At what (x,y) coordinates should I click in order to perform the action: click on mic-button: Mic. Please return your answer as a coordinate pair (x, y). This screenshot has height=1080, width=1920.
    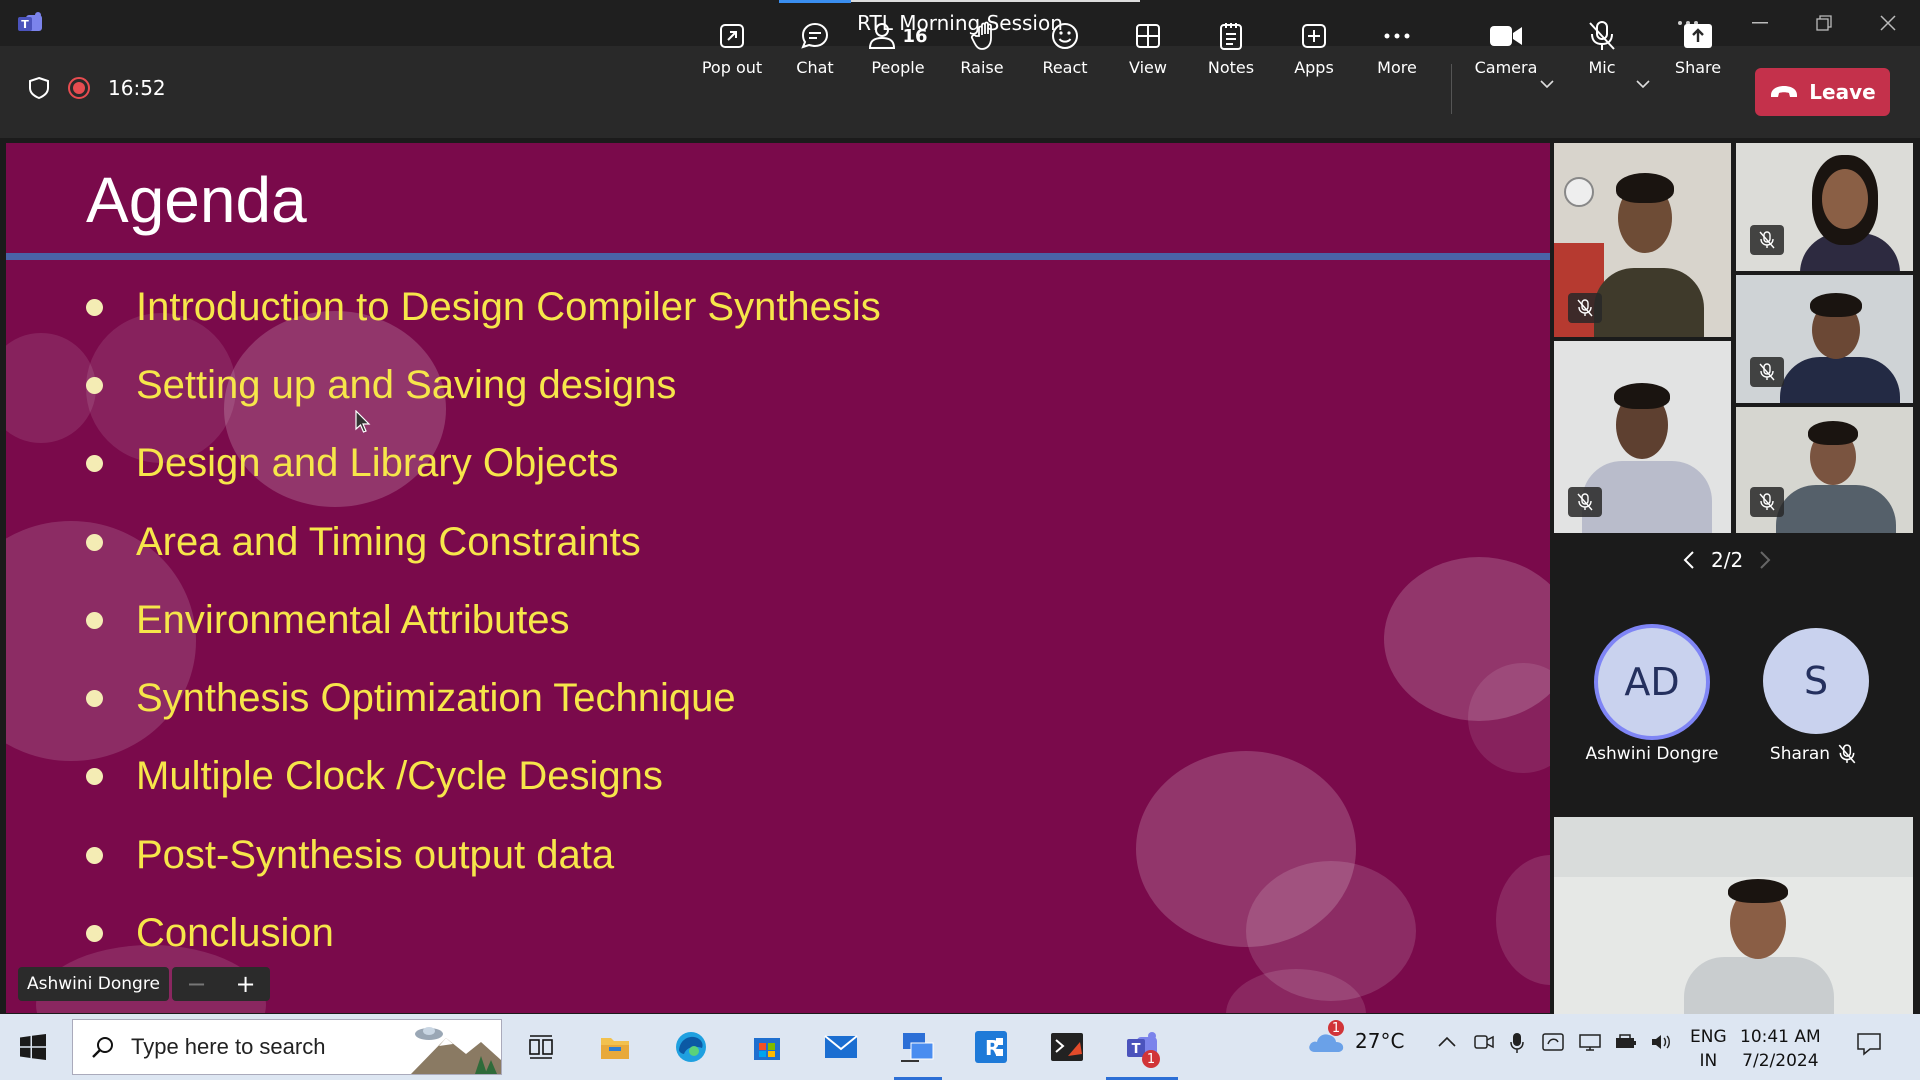
    Looking at the image, I should click on (1602, 51).